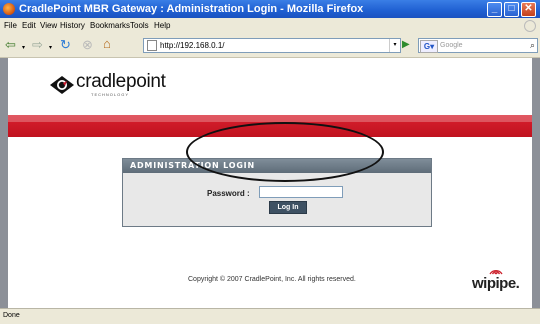  I want to click on forward-dropdown-icon: ▾, so click(50, 48).